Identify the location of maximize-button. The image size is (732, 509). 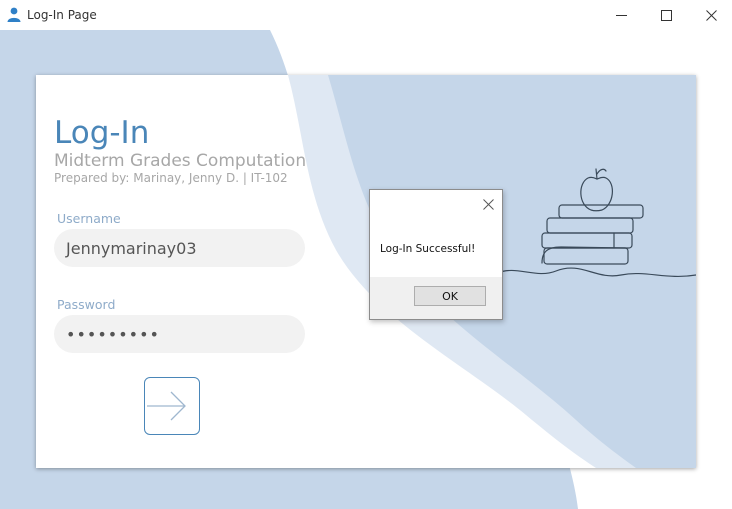
(666, 15).